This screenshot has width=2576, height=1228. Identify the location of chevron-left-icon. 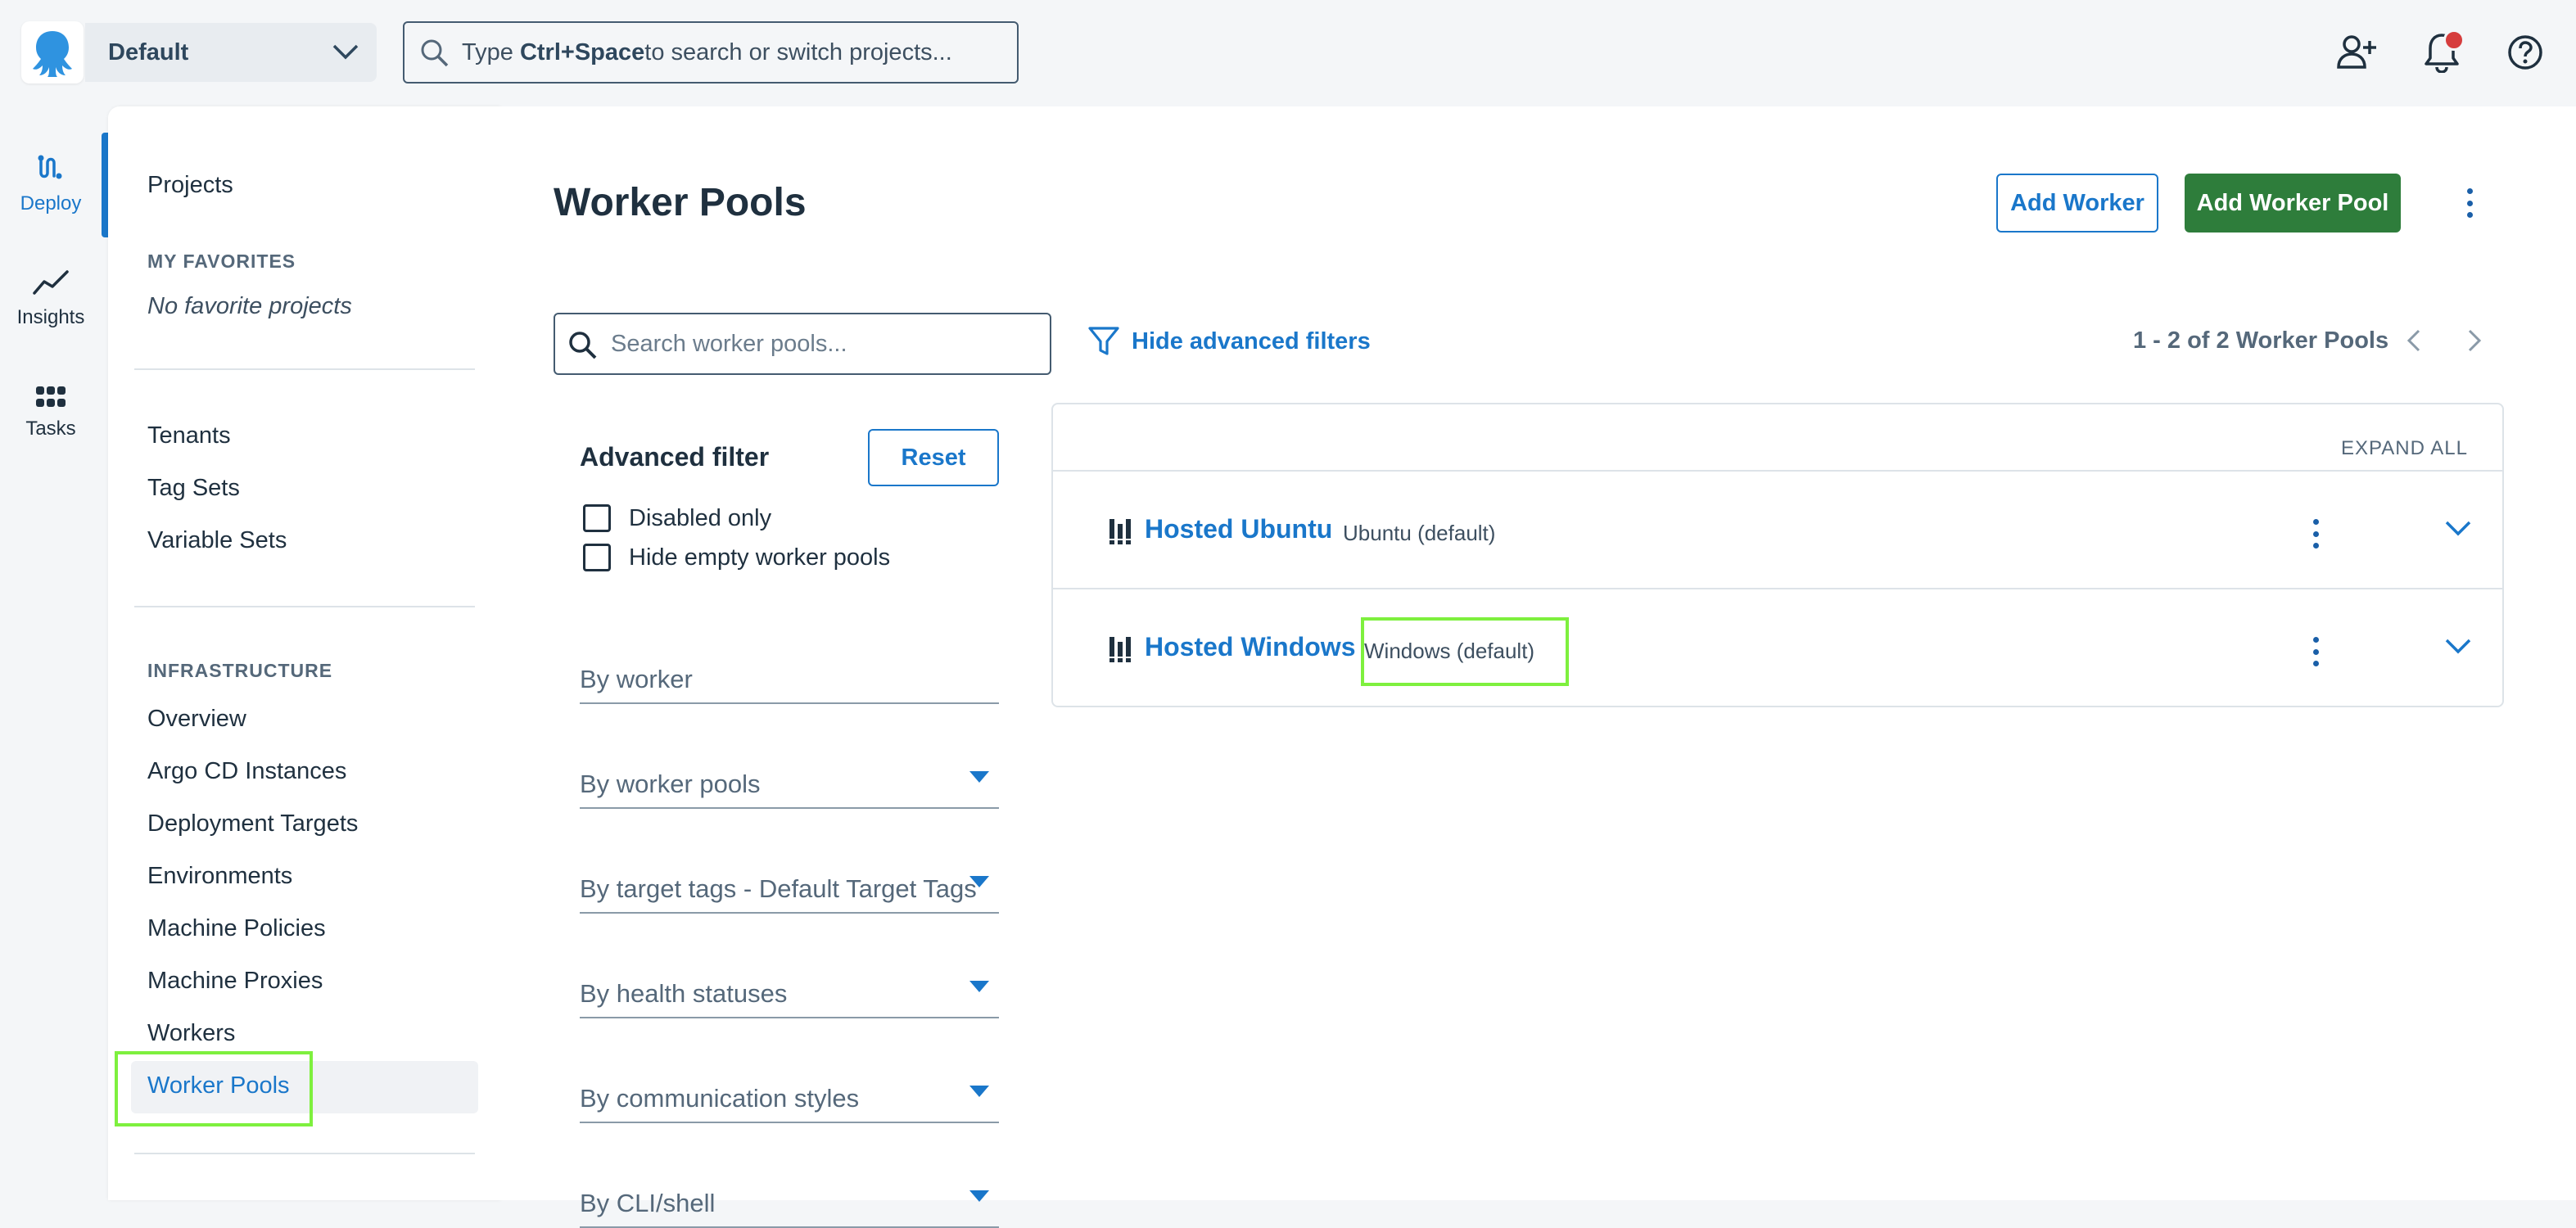
(2413, 341).